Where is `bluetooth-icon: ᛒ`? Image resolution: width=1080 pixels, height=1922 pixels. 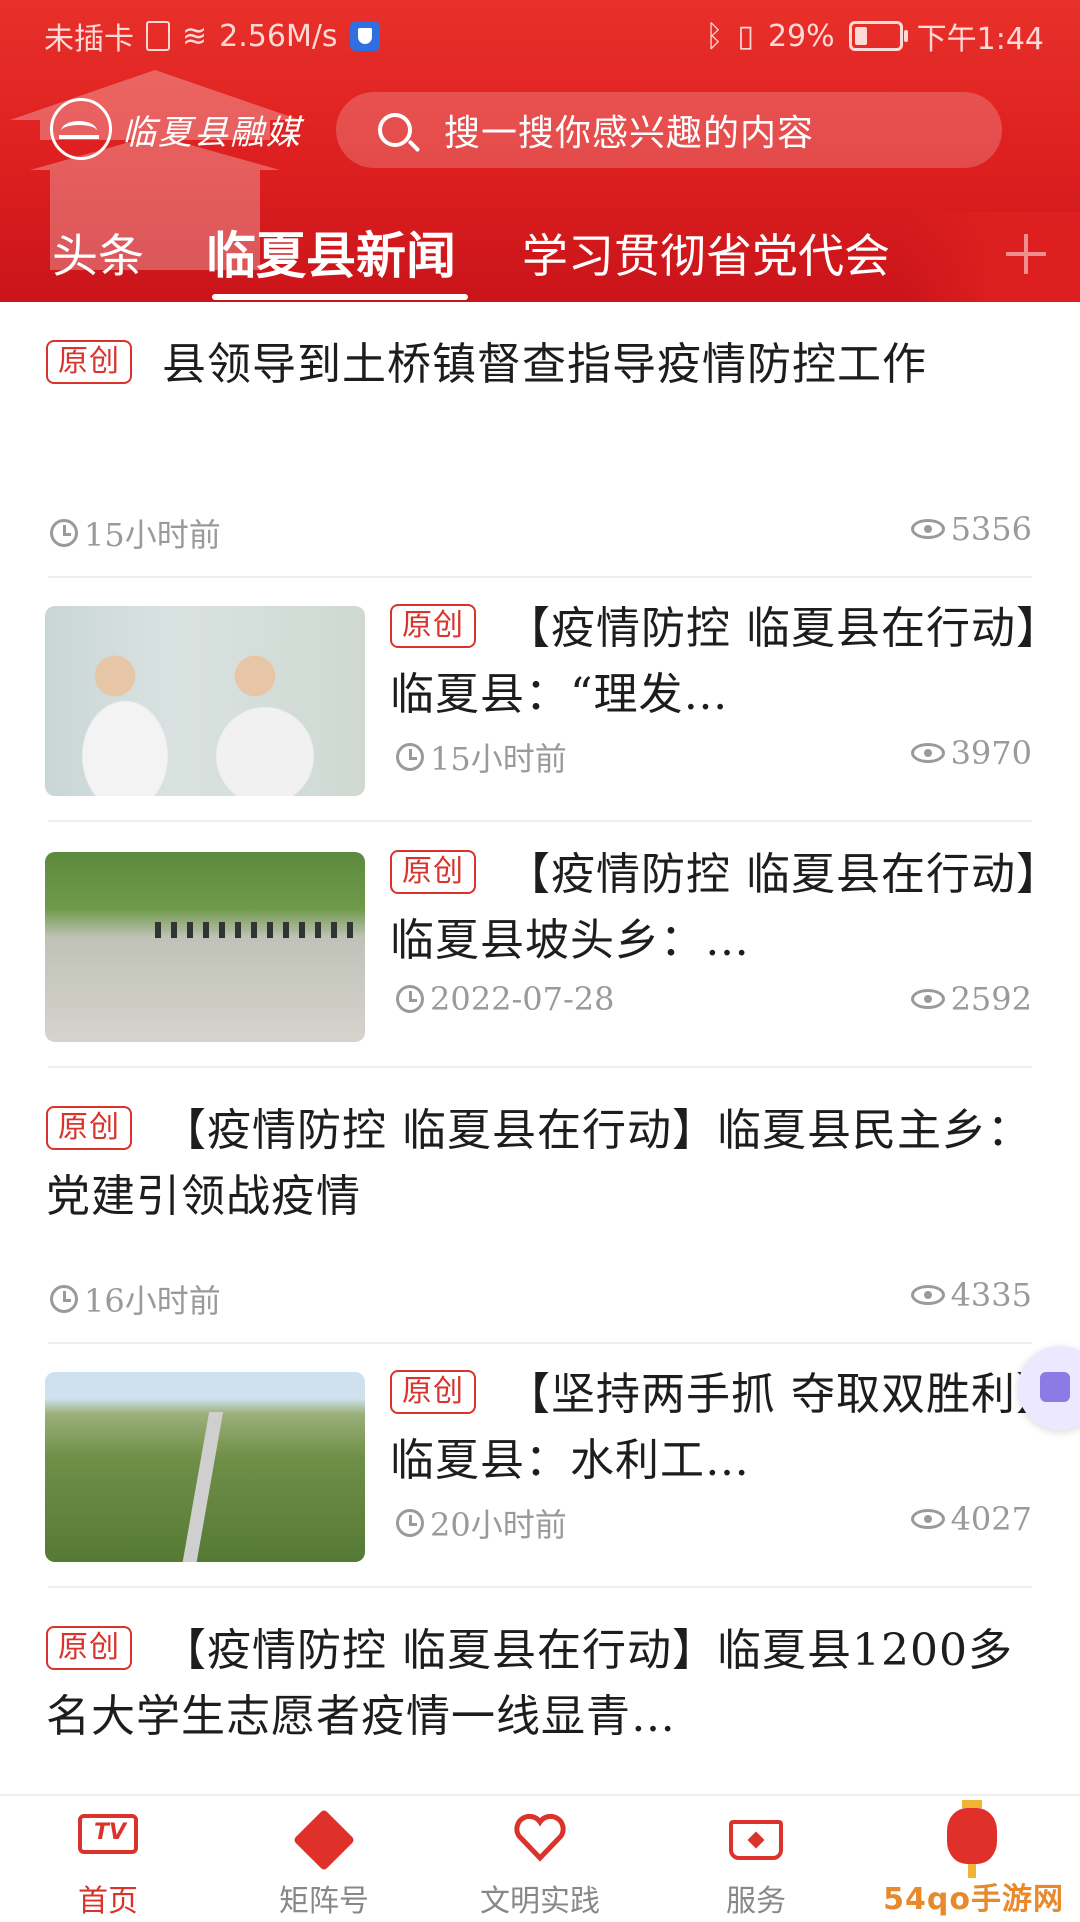
bluetooth-icon: ᛒ is located at coordinates (714, 36).